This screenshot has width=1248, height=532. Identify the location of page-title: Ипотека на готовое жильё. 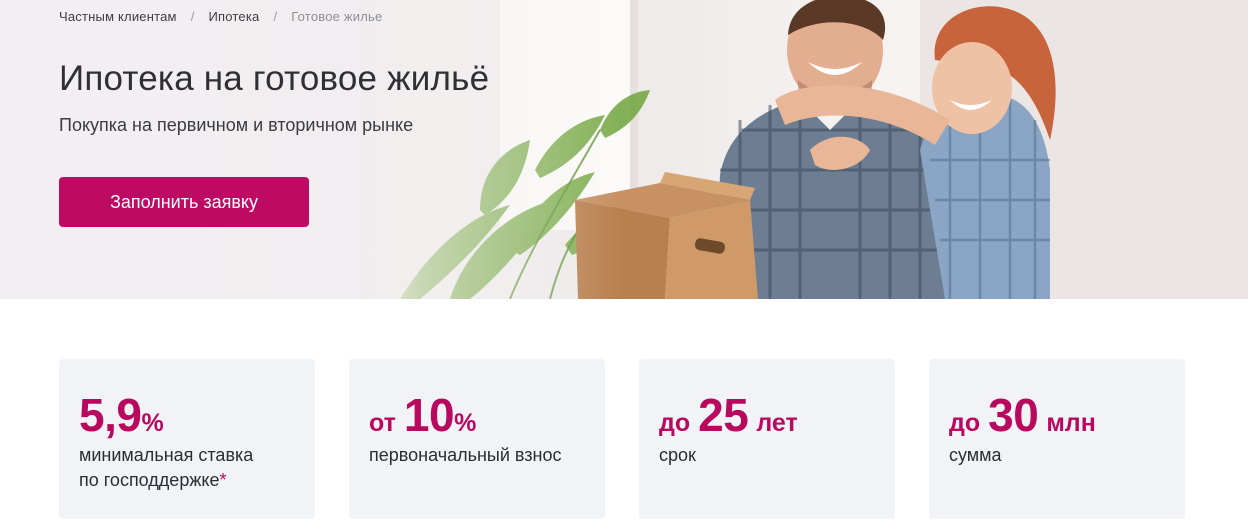
(274, 78).